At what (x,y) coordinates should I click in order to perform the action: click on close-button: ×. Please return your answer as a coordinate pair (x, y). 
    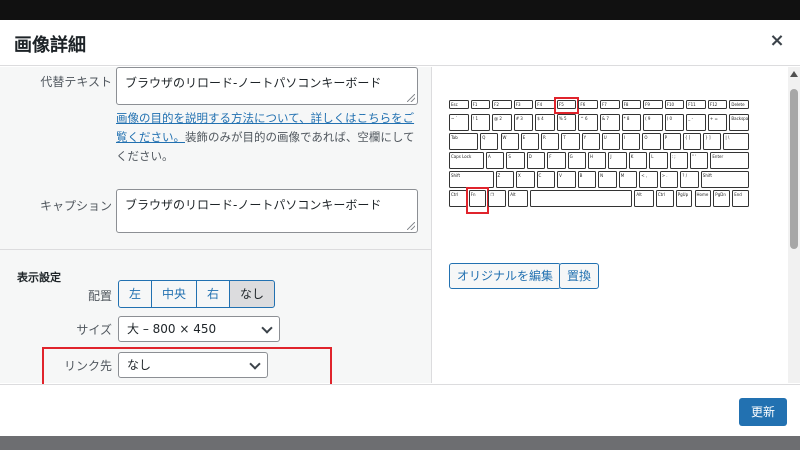
    Looking at the image, I should click on (777, 41).